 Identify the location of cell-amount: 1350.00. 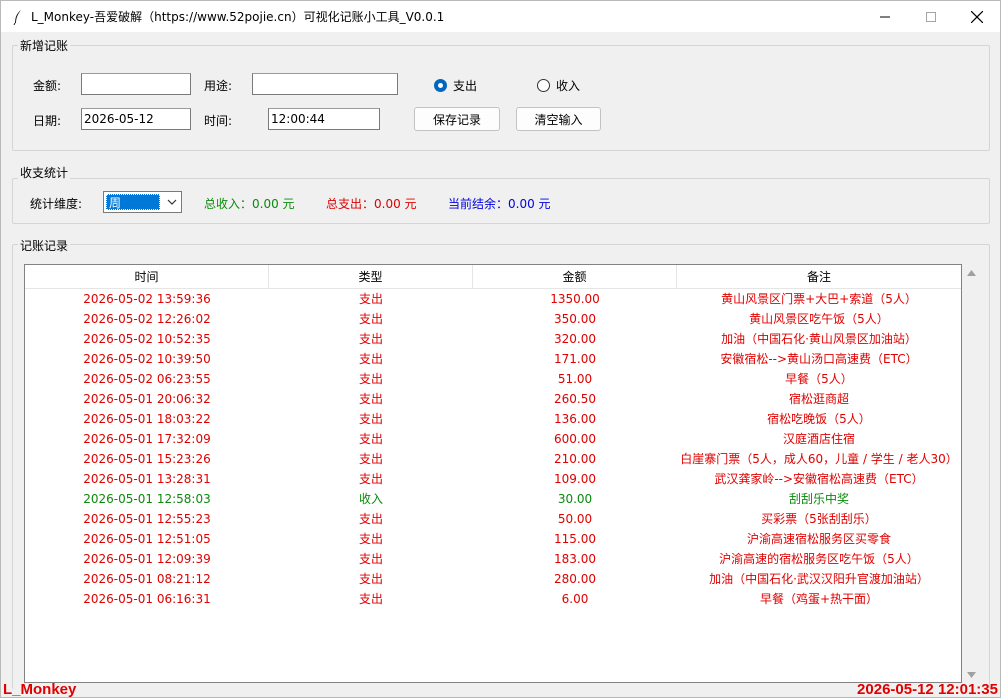
(575, 299).